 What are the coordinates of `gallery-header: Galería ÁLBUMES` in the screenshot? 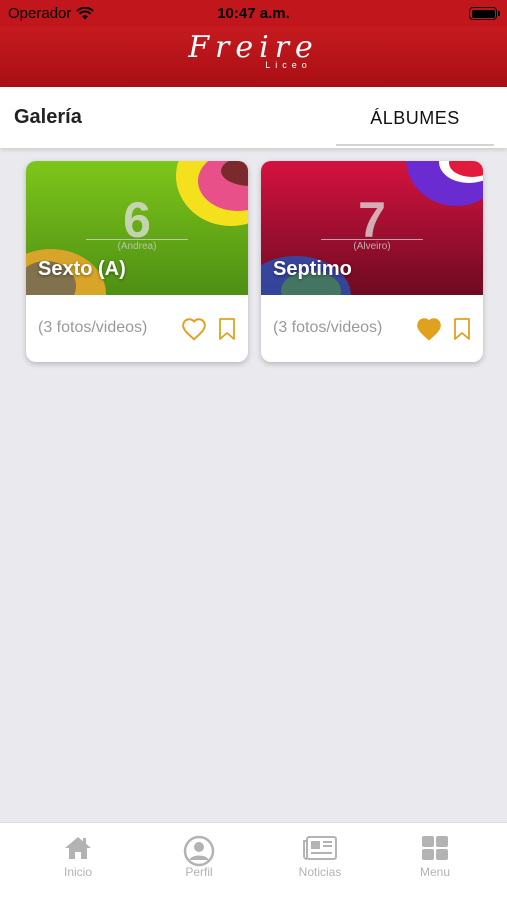 It's located at (253, 117).